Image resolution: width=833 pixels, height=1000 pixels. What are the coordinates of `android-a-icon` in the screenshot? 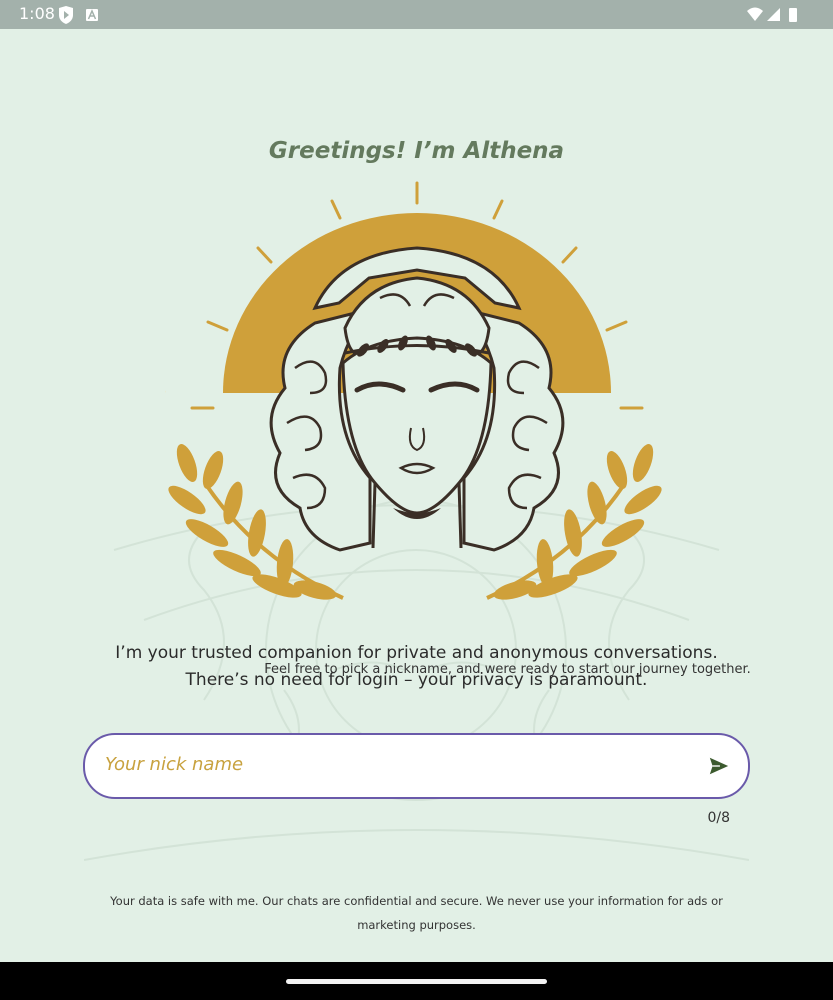 It's located at (92, 15).